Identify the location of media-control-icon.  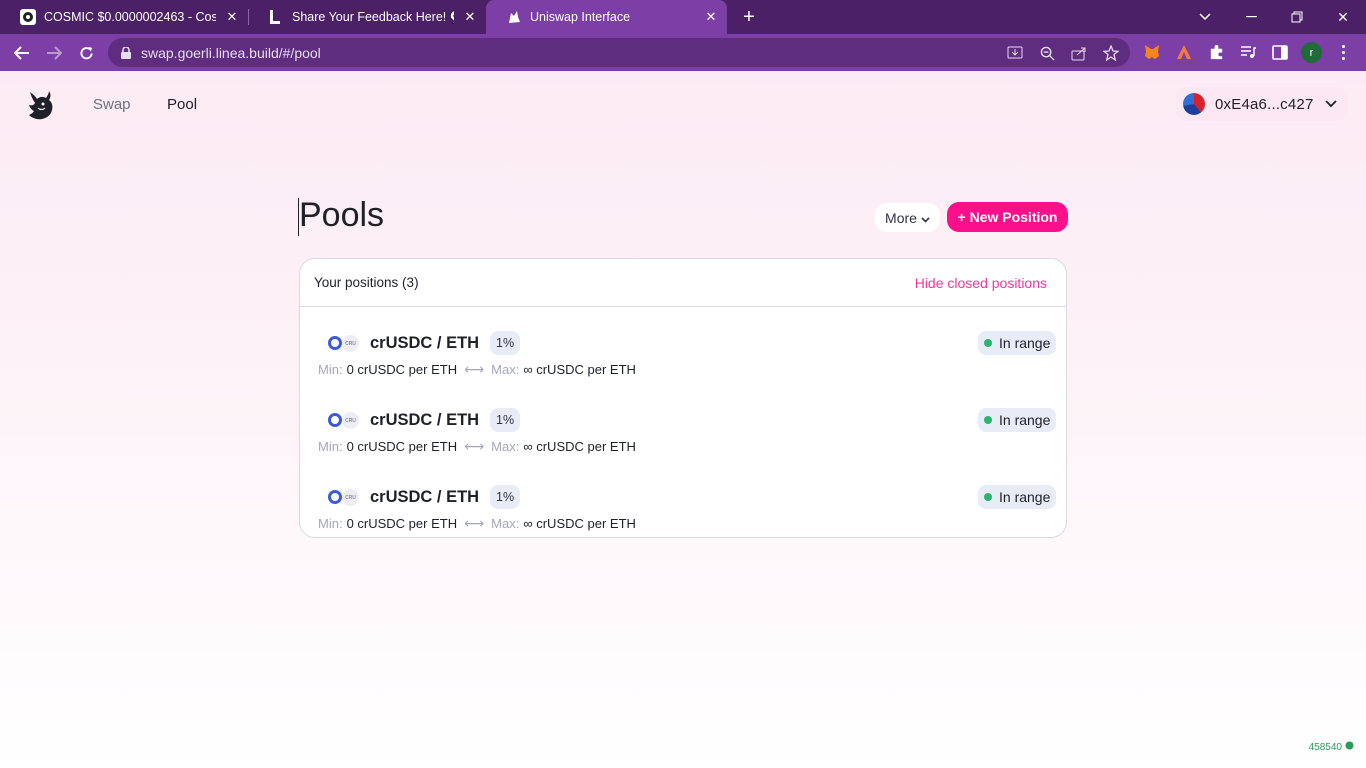
(1248, 52).